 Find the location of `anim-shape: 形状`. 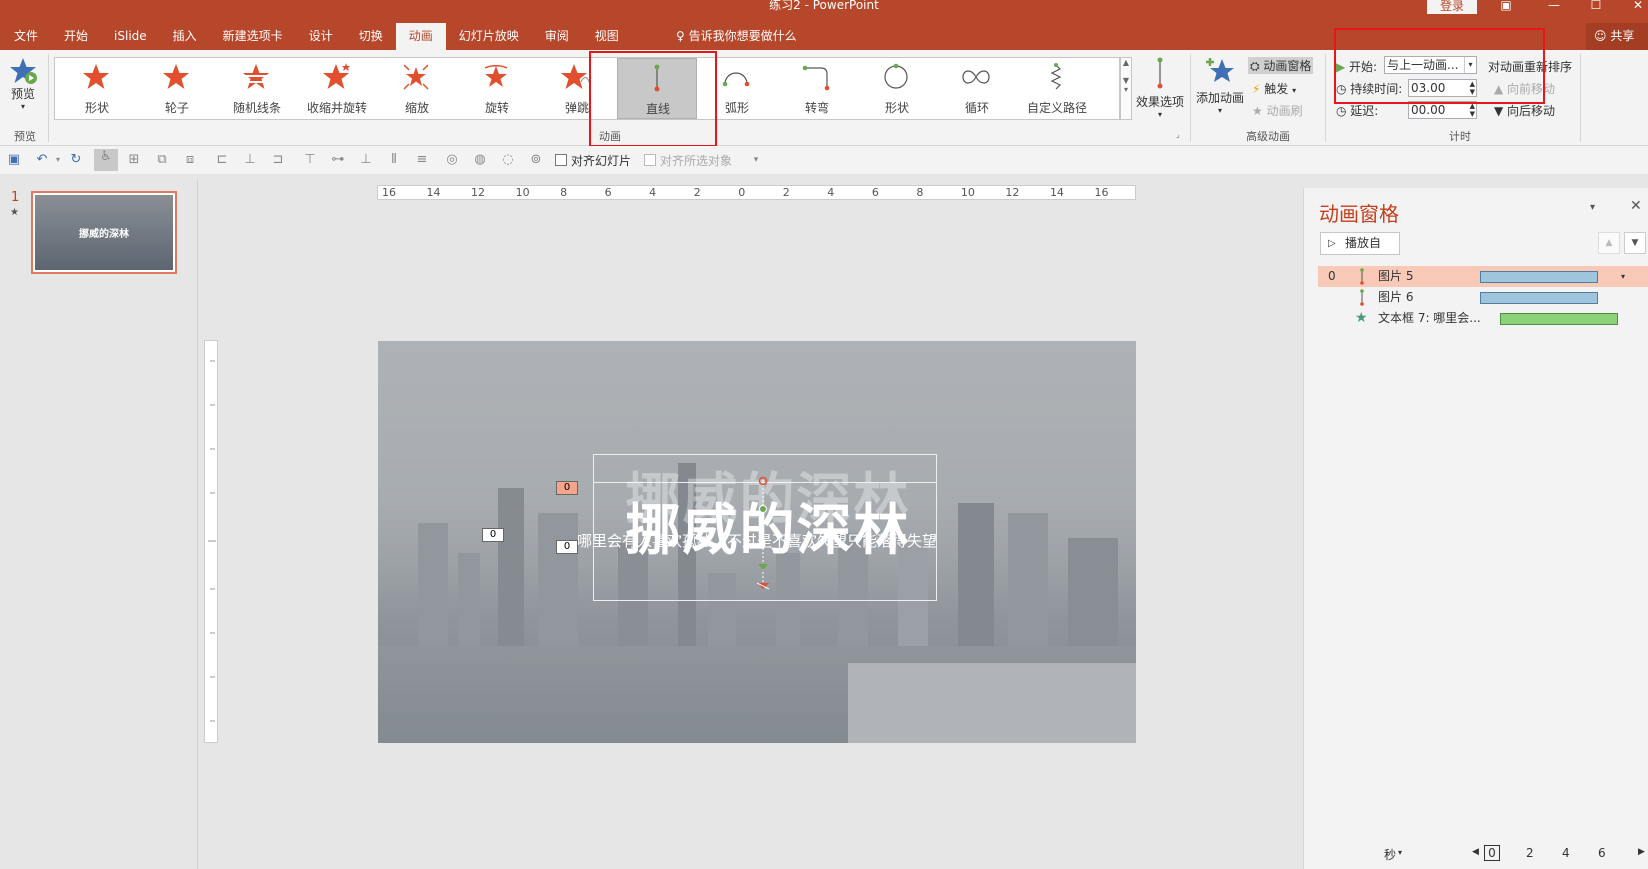

anim-shape: 形状 is located at coordinates (97, 88).